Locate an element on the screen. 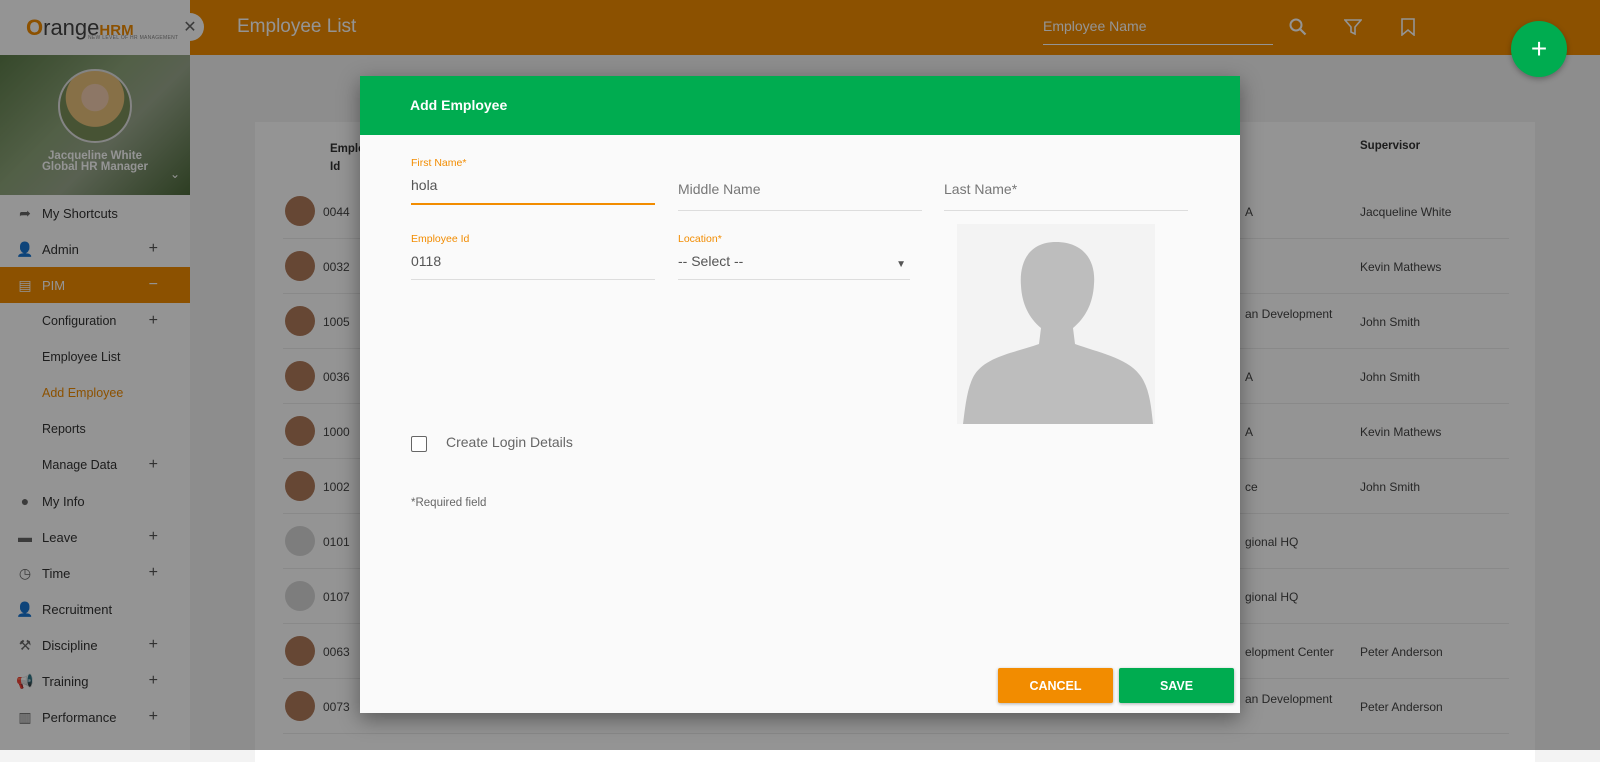 The width and height of the screenshot is (1600, 762). employee-id-field: Employee Id 0118 is located at coordinates (533, 256).